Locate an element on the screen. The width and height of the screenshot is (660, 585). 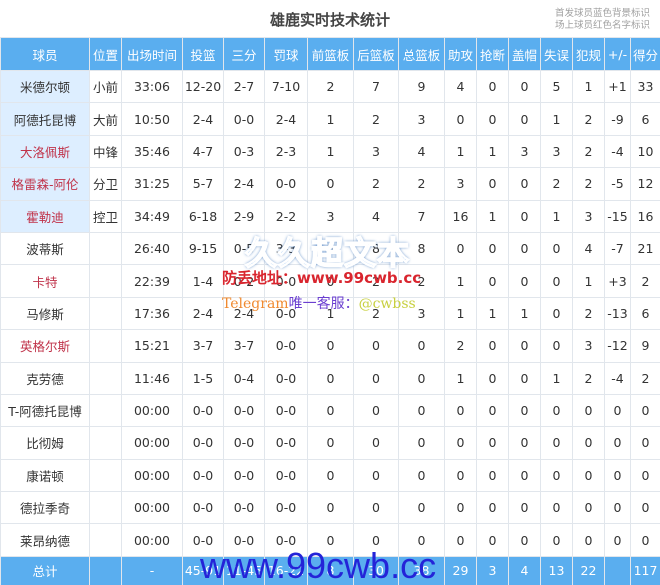
stat-cell: 26:40 is located at coordinates (152, 248).